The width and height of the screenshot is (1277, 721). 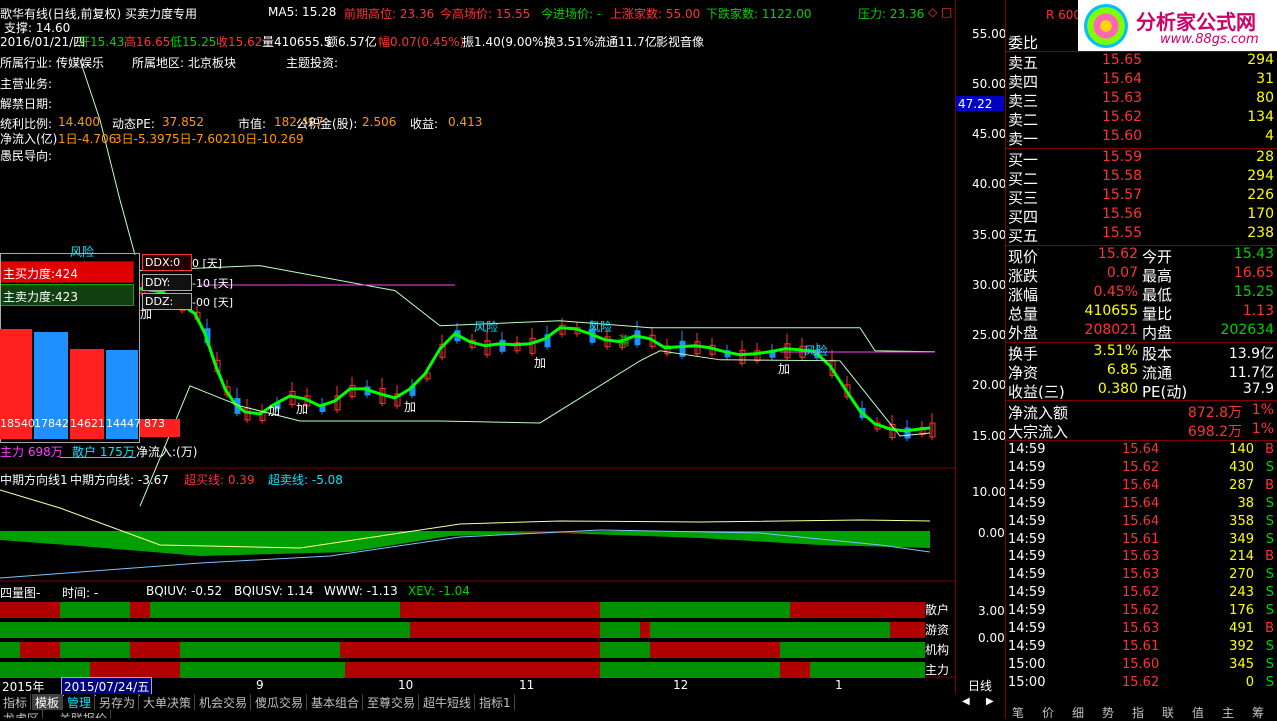 I want to click on quote-tab-1: 价, so click(x=1048, y=712).